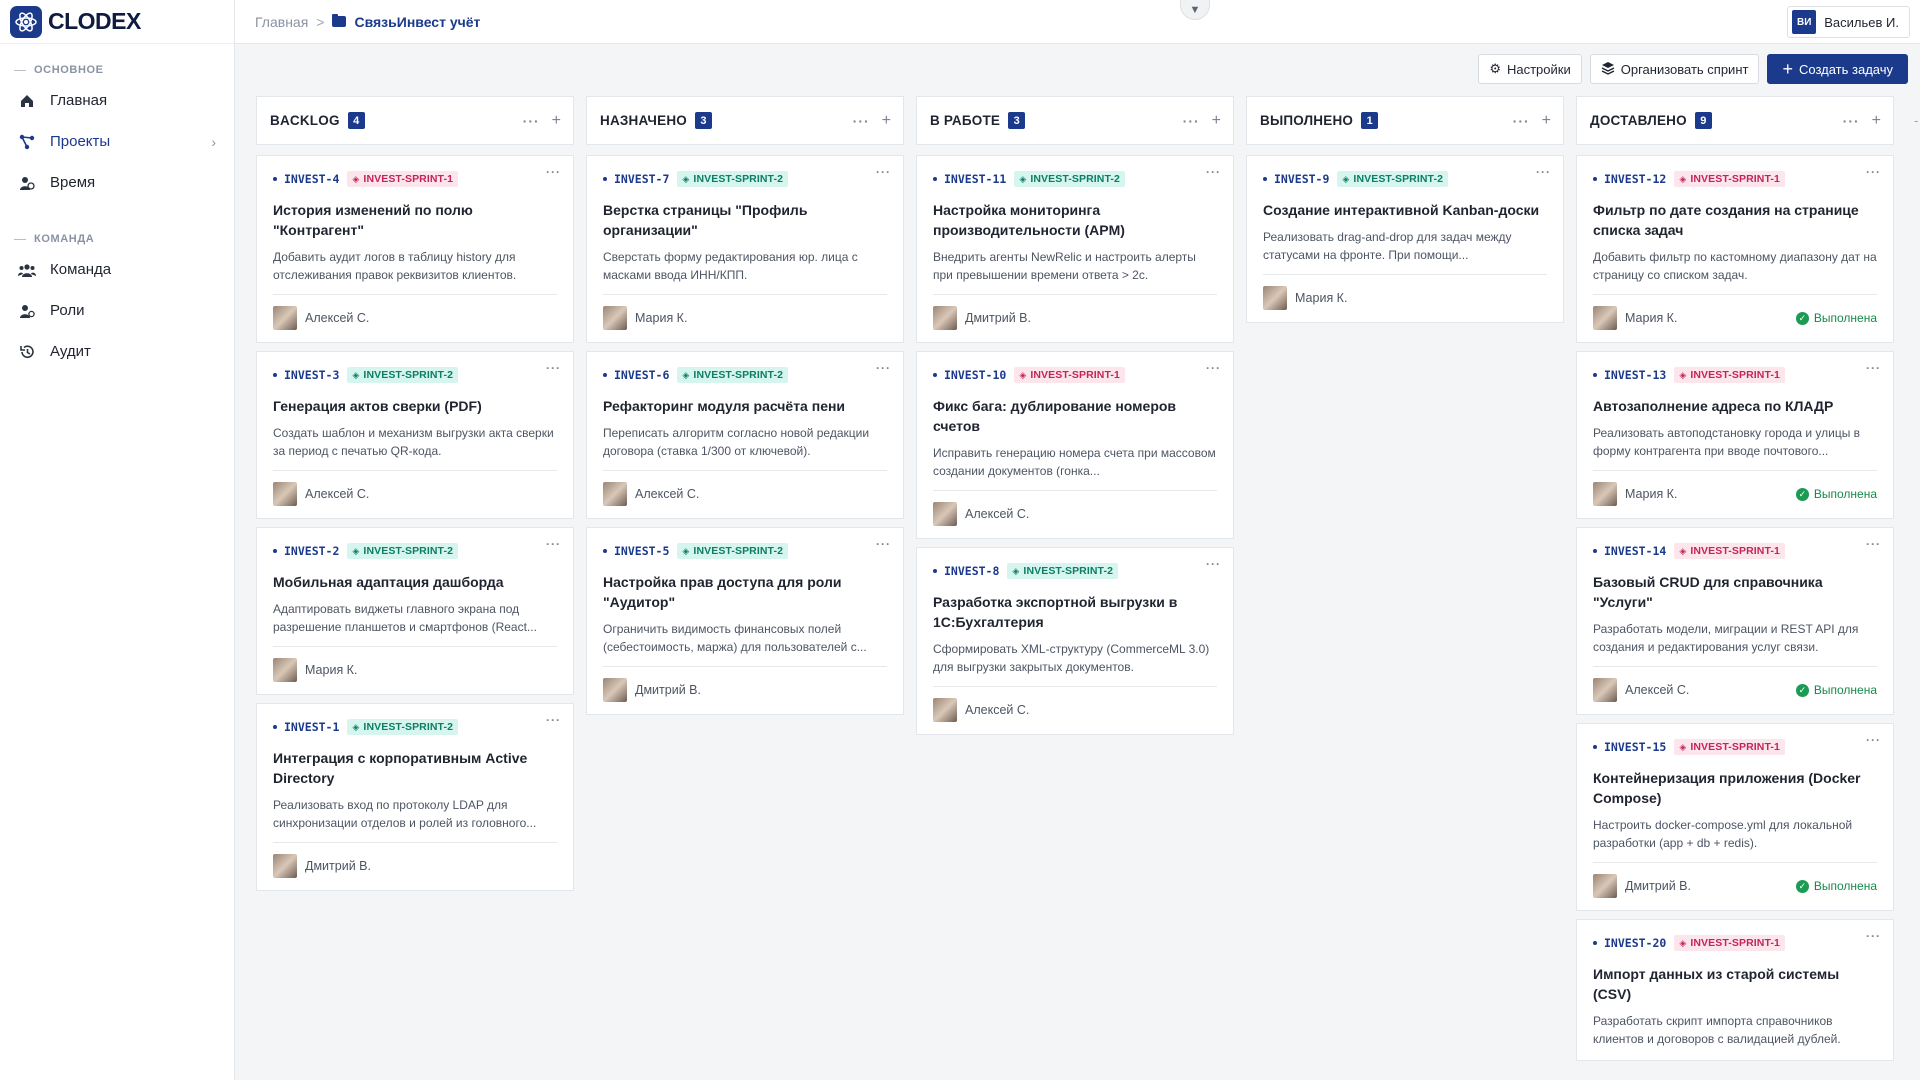 The height and width of the screenshot is (1080, 1920). I want to click on logo: CLODEX, so click(117, 22).